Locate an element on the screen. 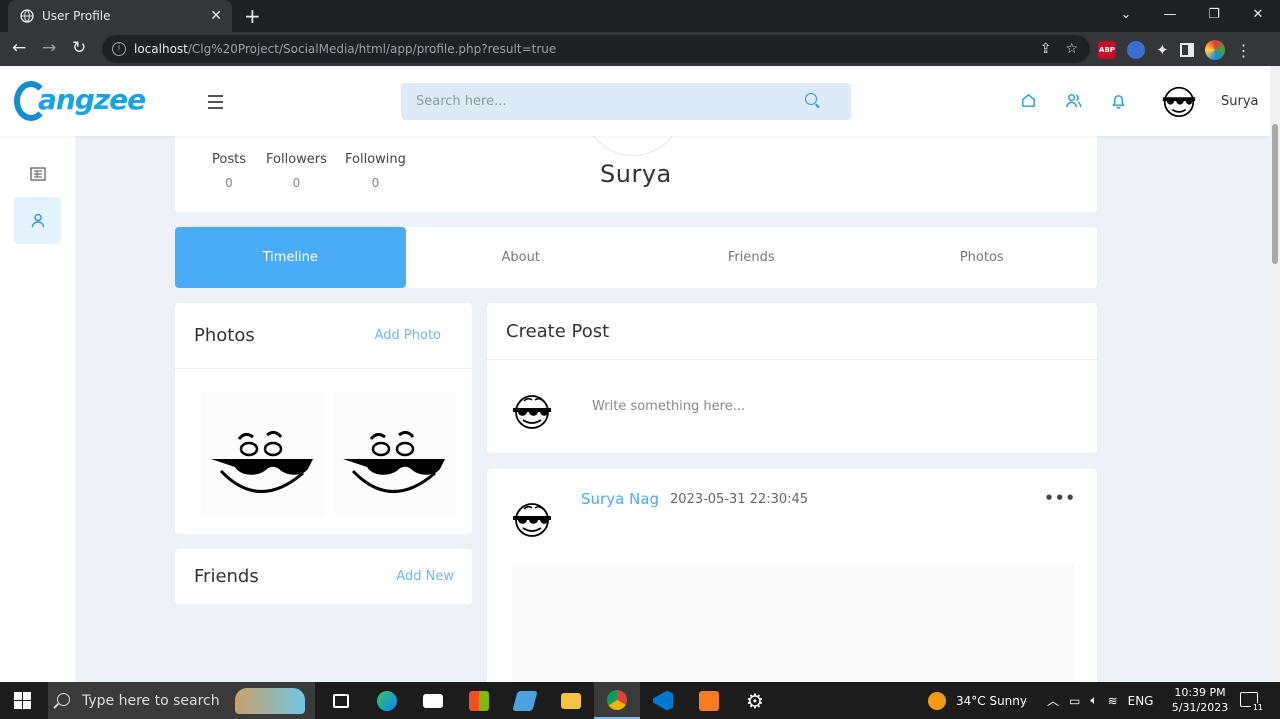 The height and width of the screenshot is (719, 1280). tray-overflow-icon: ︿ is located at coordinates (1053, 700).